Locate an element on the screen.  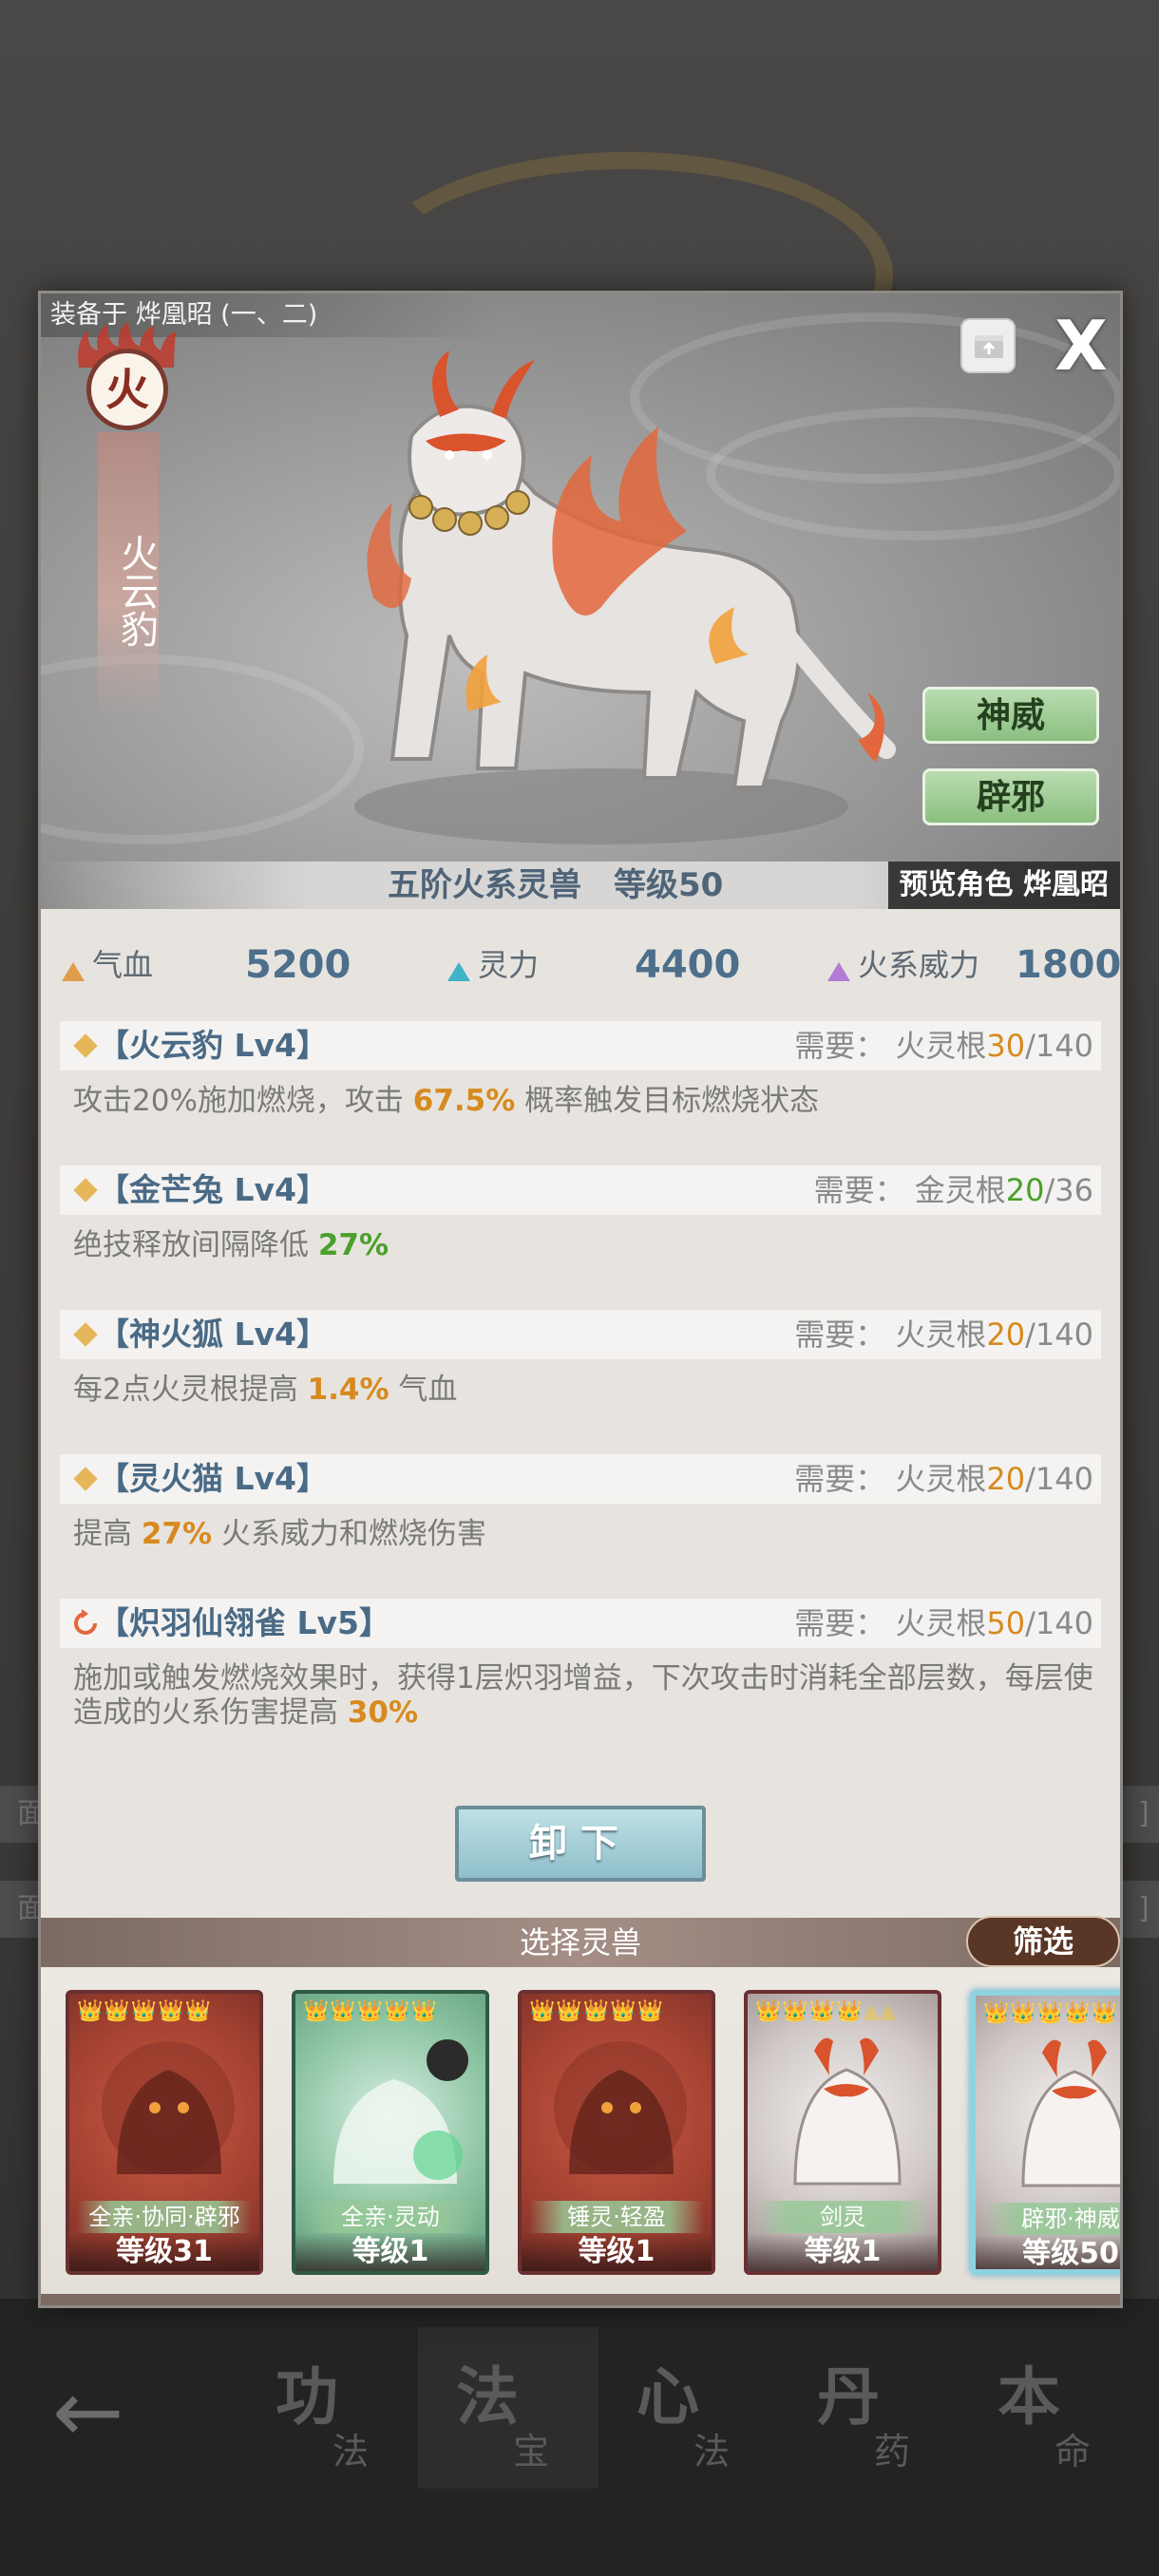
desc-text: 攻击20%施加燃烧，攻击 is located at coordinates (243, 1101).